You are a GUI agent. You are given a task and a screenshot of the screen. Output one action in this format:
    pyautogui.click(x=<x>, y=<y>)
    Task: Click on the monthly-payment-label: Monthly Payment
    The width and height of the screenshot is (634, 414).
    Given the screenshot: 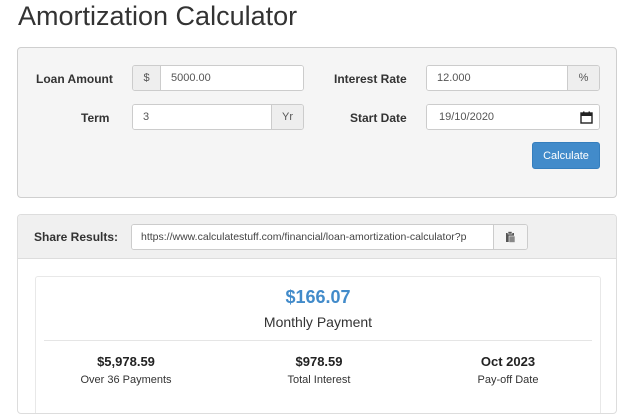 What is the action you would take?
    pyautogui.click(x=318, y=322)
    